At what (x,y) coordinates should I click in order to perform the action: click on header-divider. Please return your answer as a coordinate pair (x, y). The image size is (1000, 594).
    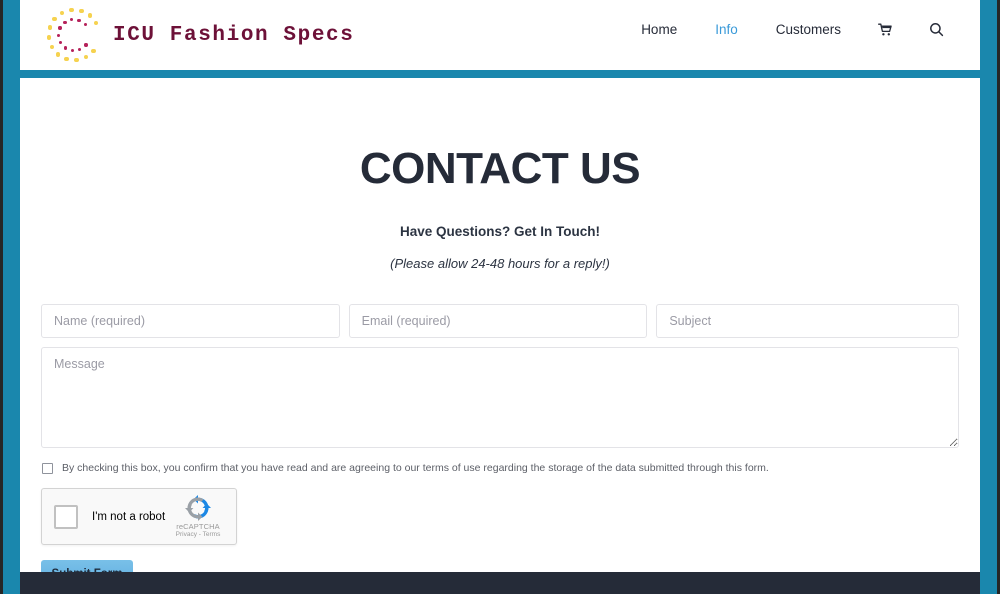
    Looking at the image, I should click on (500, 74).